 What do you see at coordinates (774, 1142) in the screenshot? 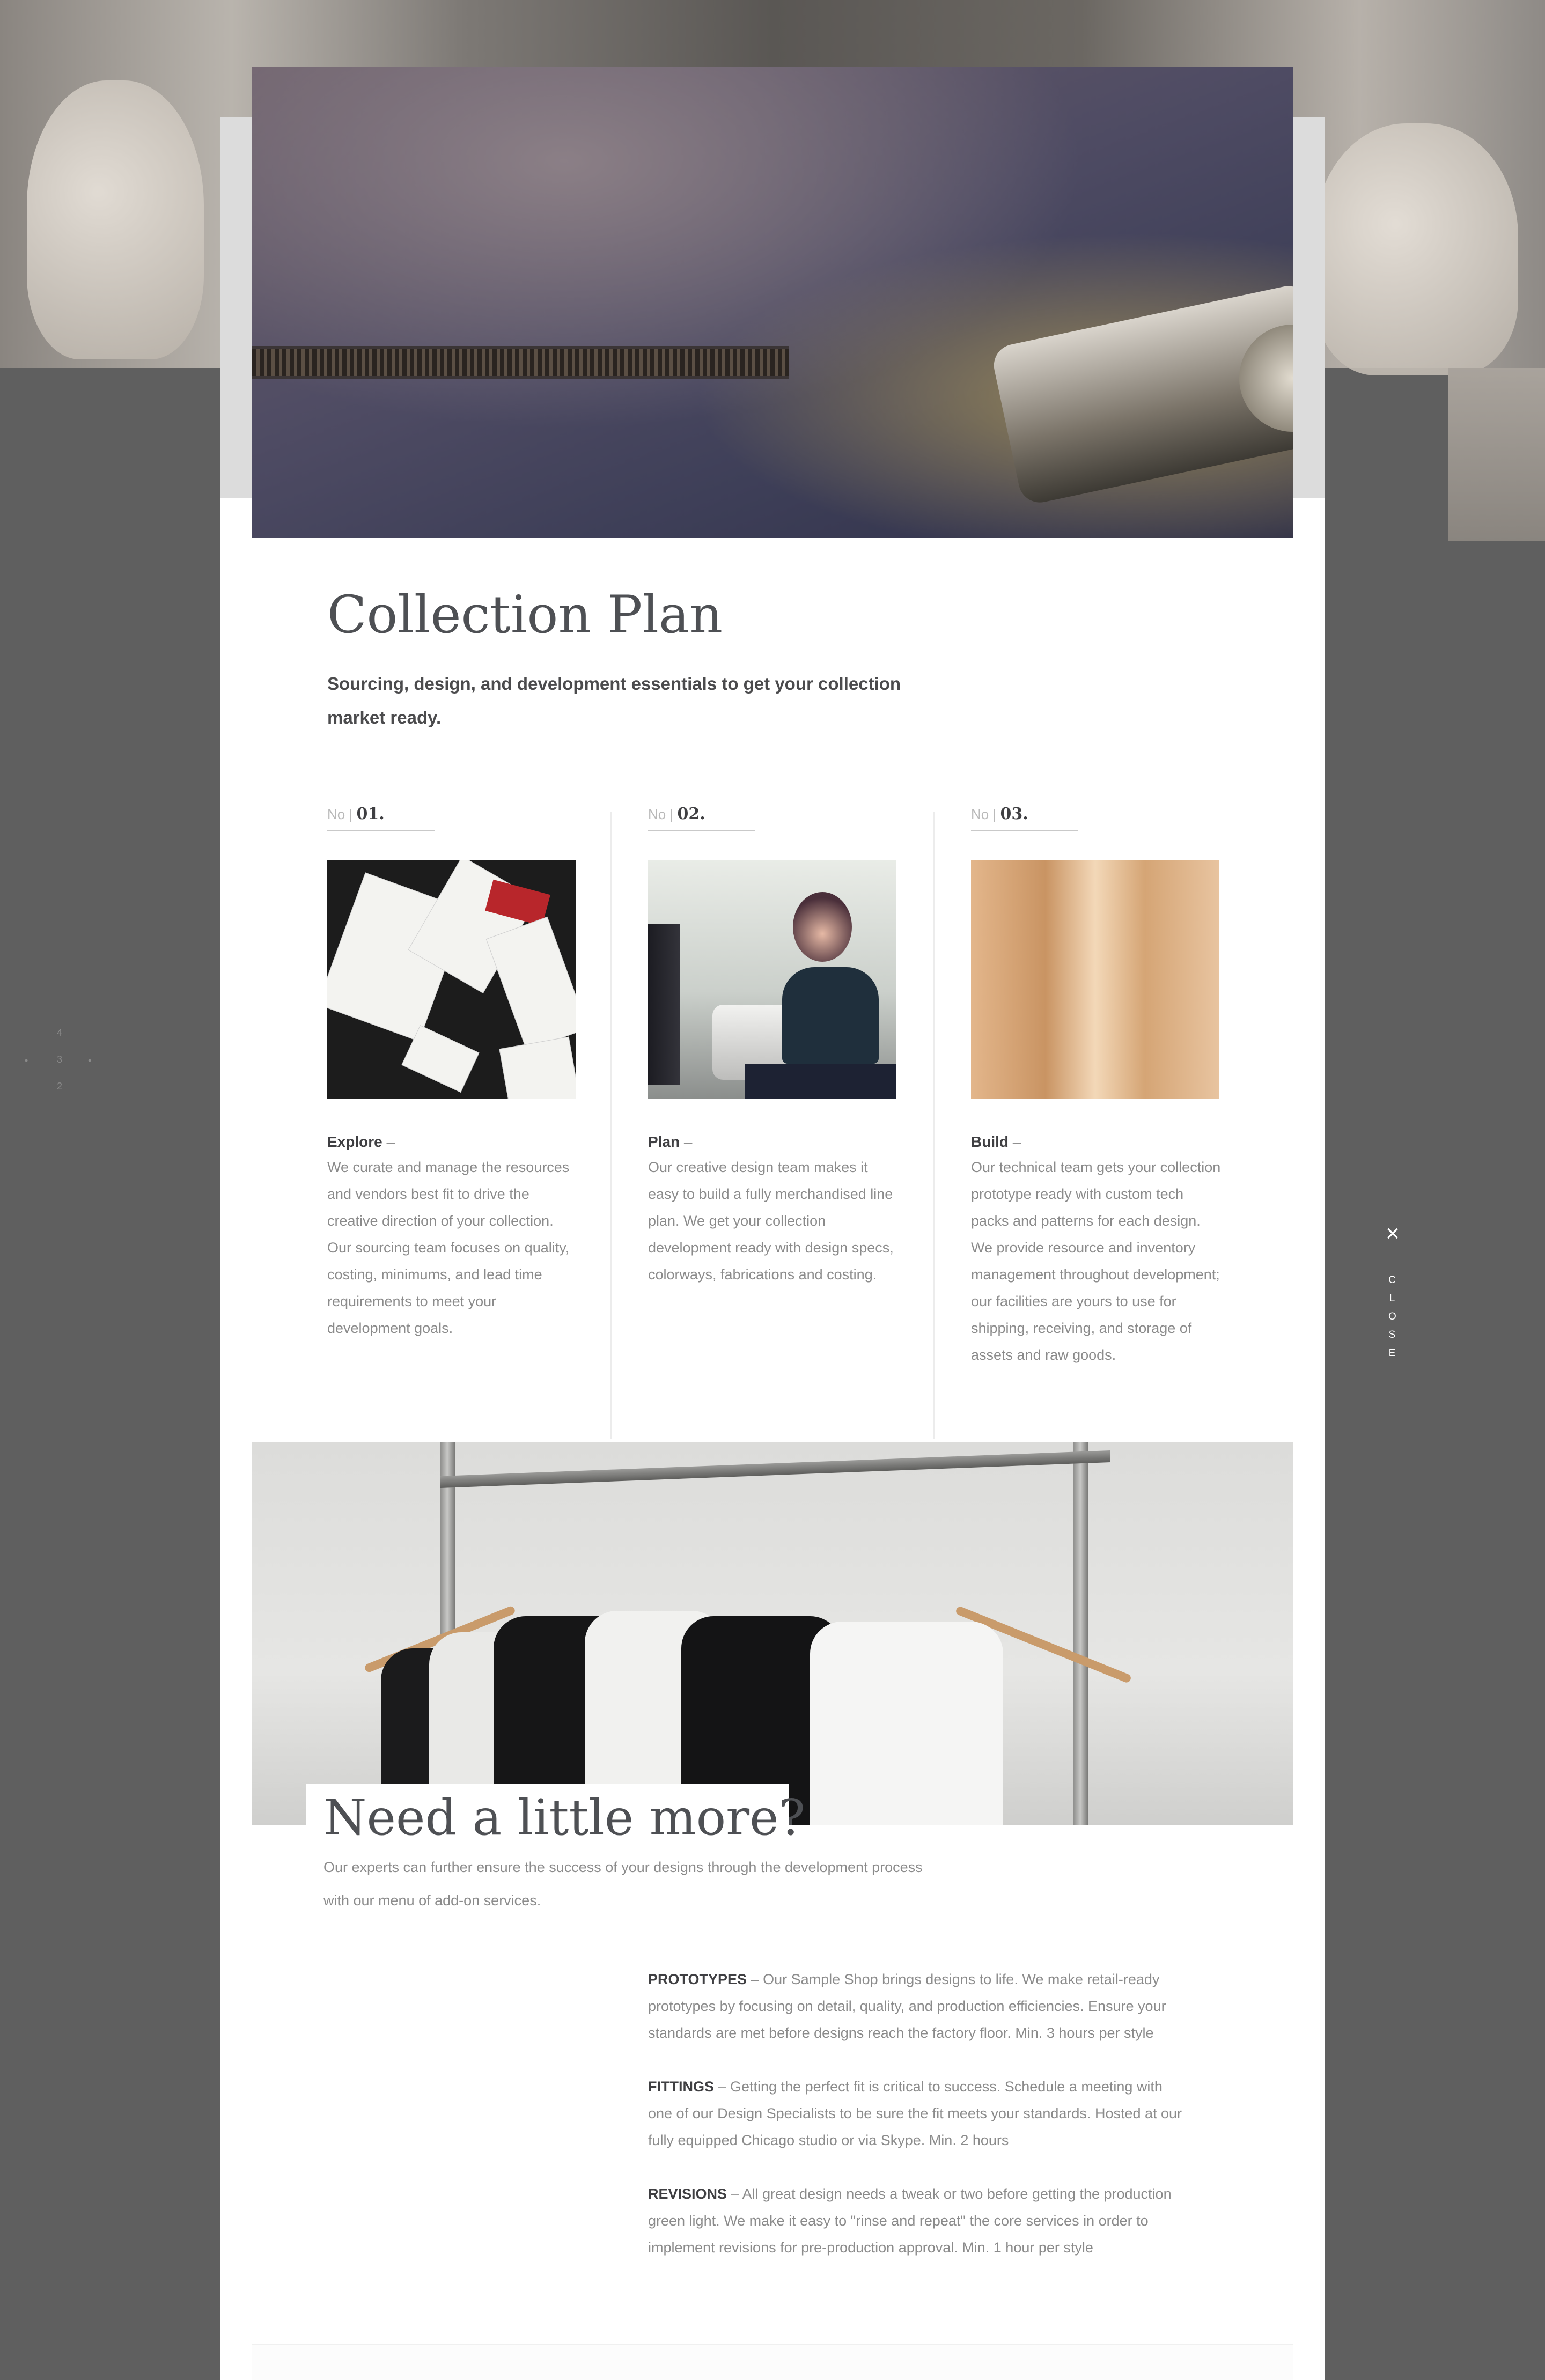
I see `step-heading: Plan –` at bounding box center [774, 1142].